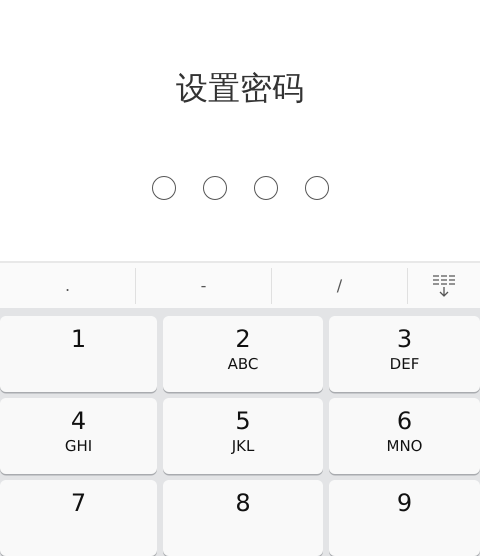 This screenshot has width=480, height=556. I want to click on symbol-key: /, so click(340, 286).